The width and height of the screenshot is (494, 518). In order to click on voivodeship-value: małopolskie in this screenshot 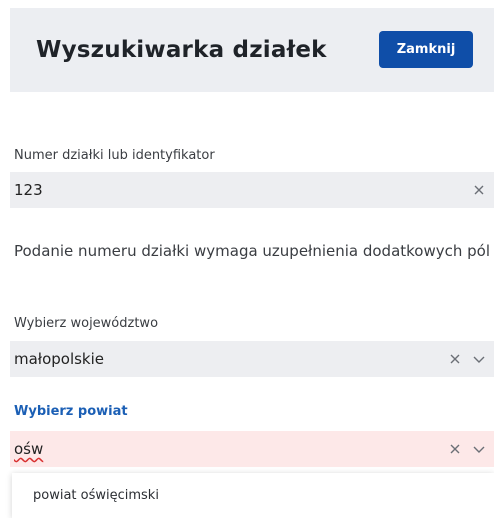, I will do `click(59, 359)`.